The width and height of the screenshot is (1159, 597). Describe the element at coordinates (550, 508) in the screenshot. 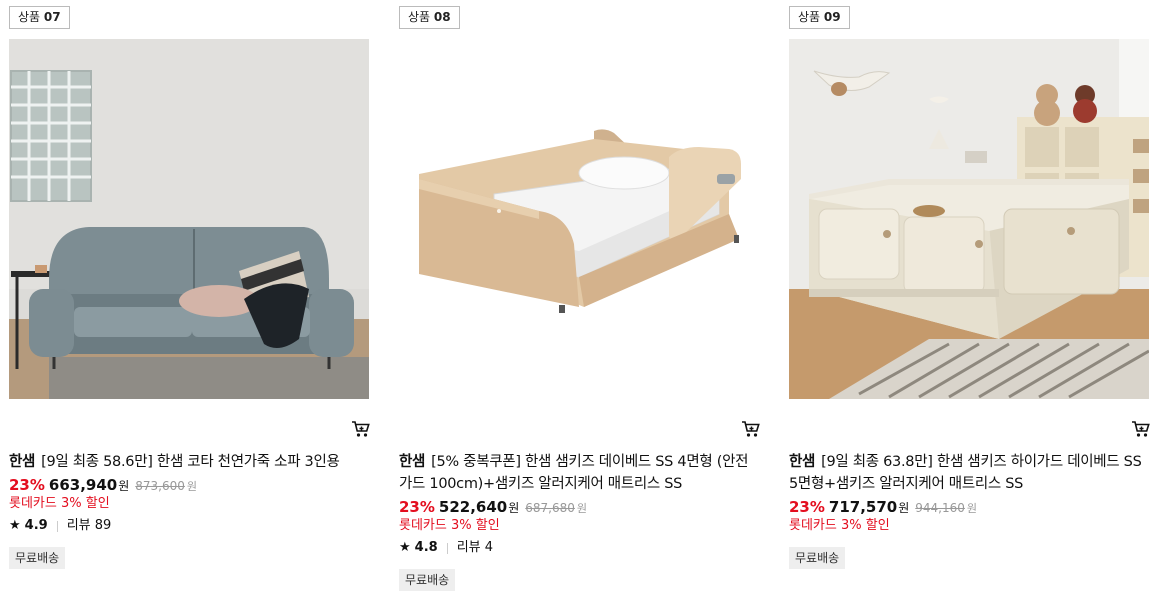

I see `original-price: 687,680` at that location.